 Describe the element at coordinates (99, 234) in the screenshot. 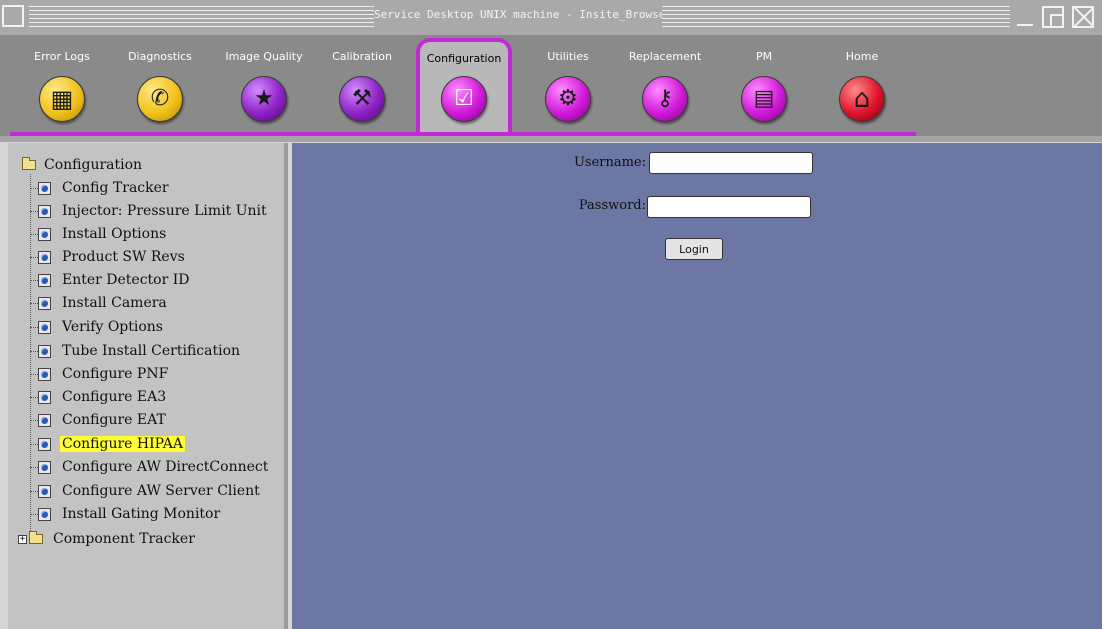

I see `tree-item-install-options: Install Options` at that location.